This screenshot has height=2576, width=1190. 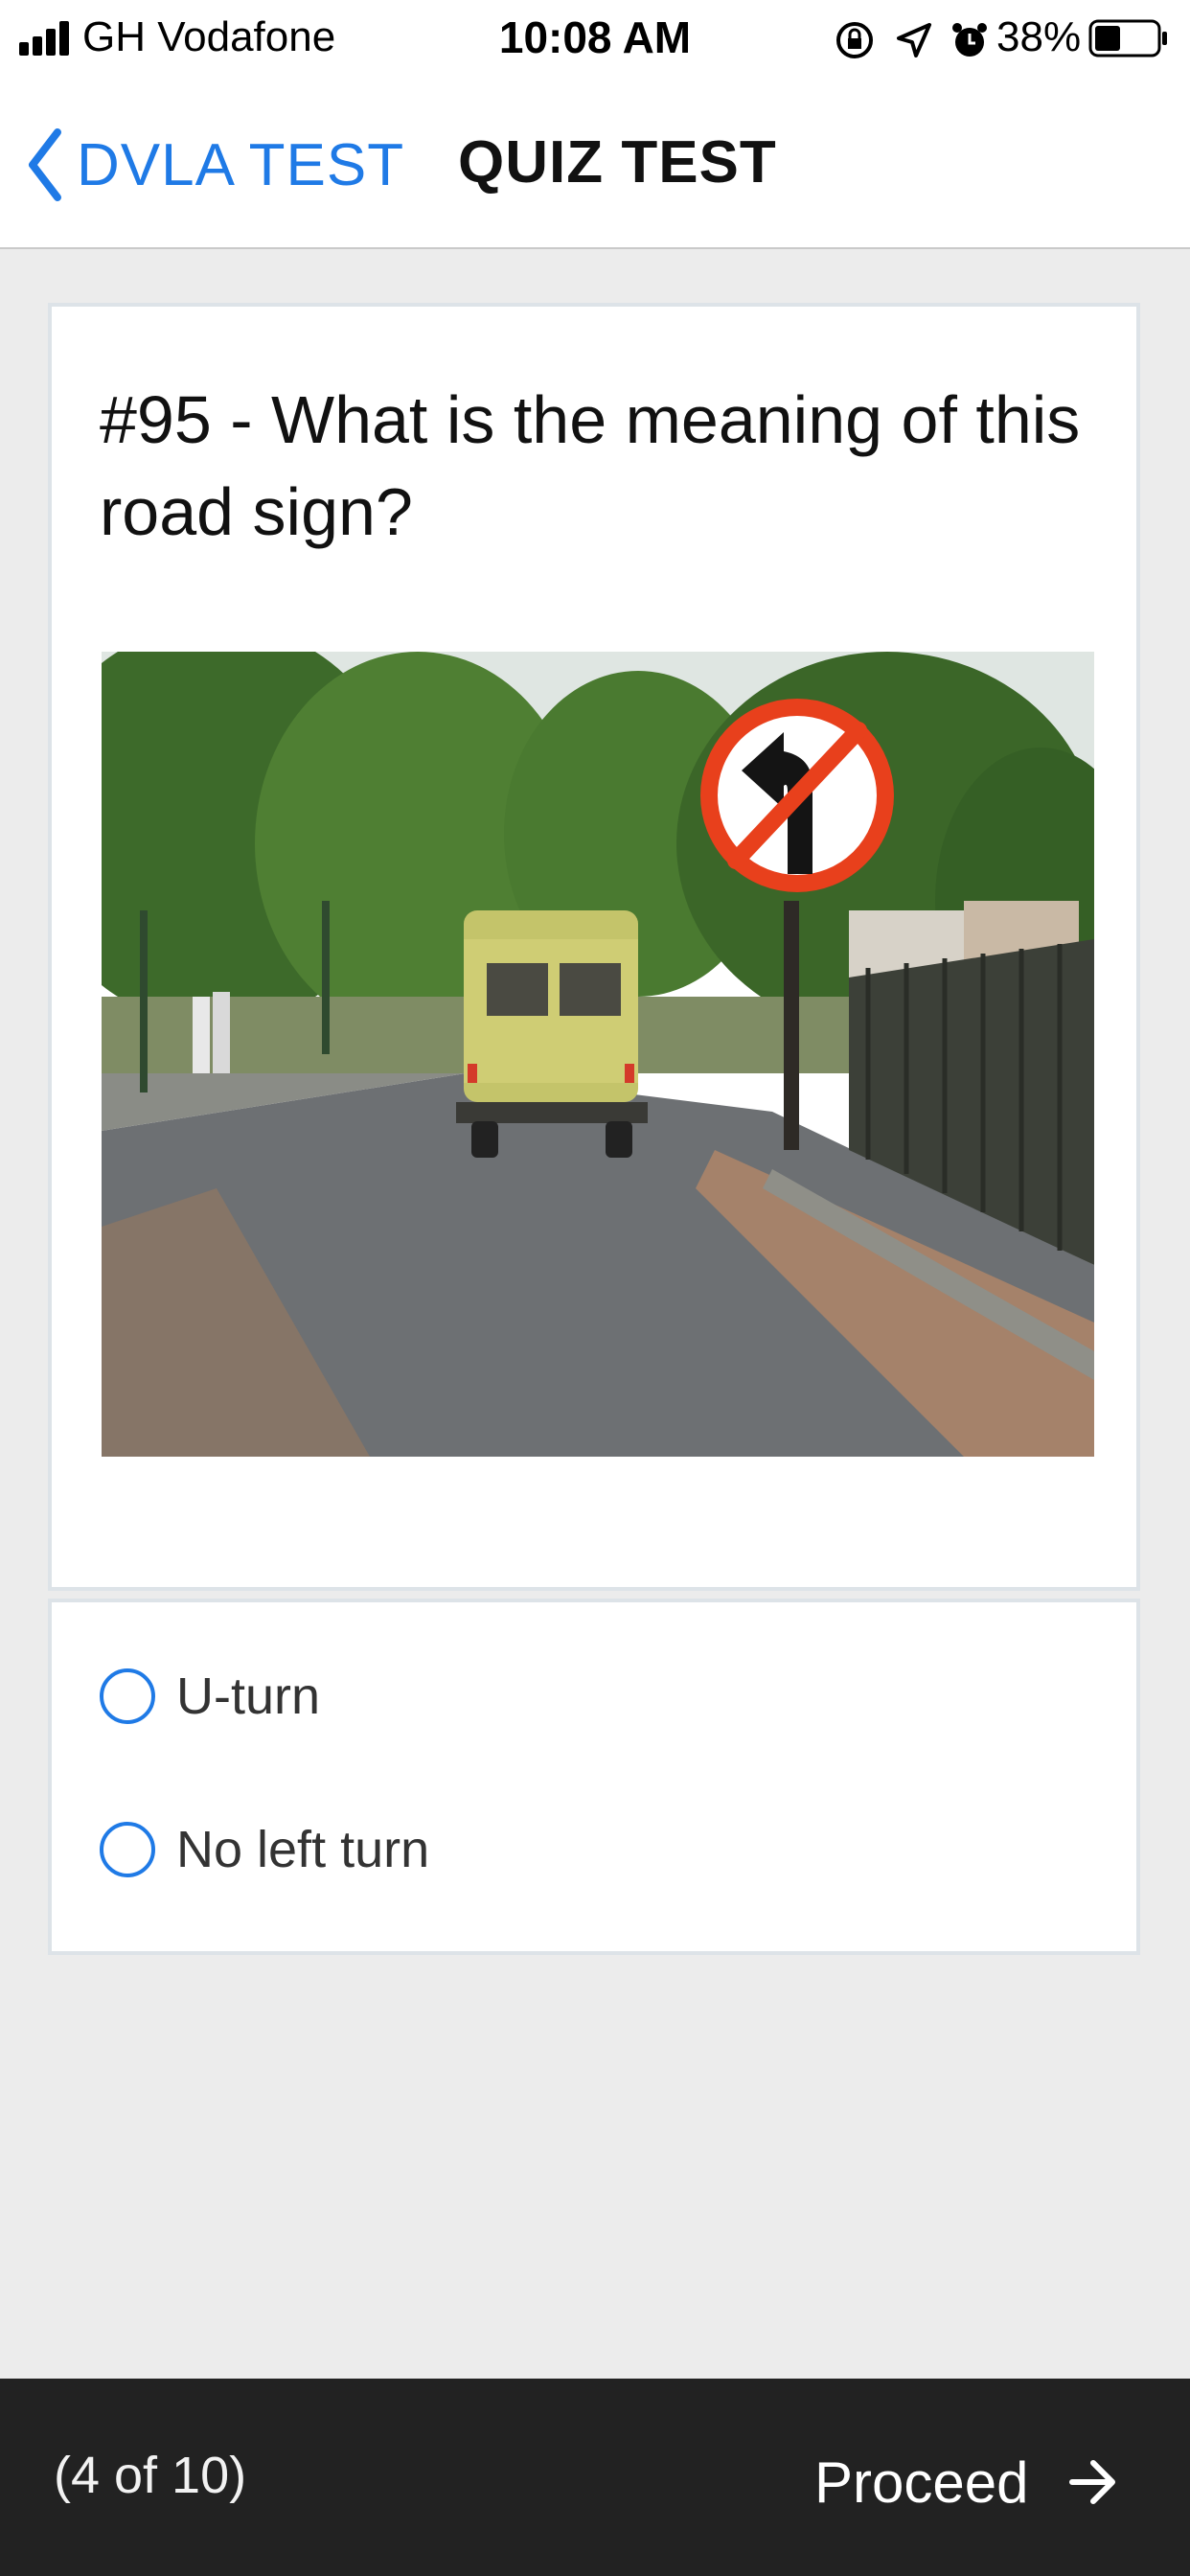 I want to click on option-label: U-turn, so click(x=249, y=1696).